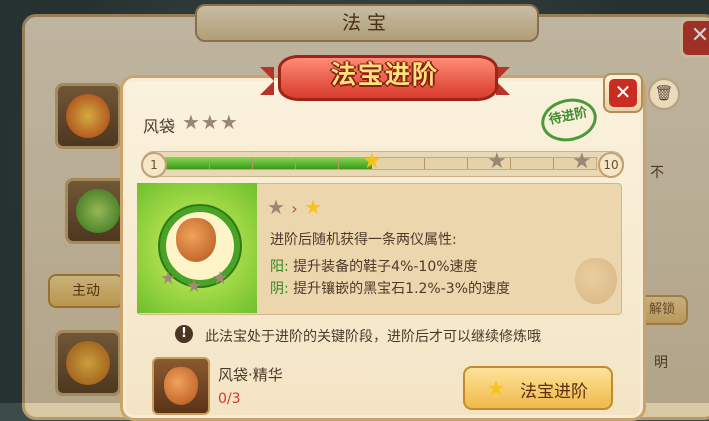 The height and width of the screenshot is (421, 709). What do you see at coordinates (269, 163) in the screenshot?
I see `progress-fill` at bounding box center [269, 163].